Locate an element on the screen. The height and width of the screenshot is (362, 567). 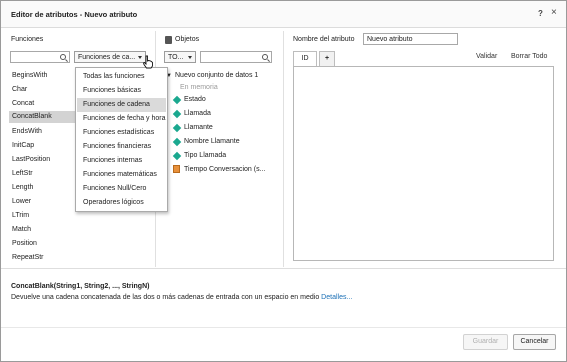
menu-item: Funciones básicas is located at coordinates (121, 91).